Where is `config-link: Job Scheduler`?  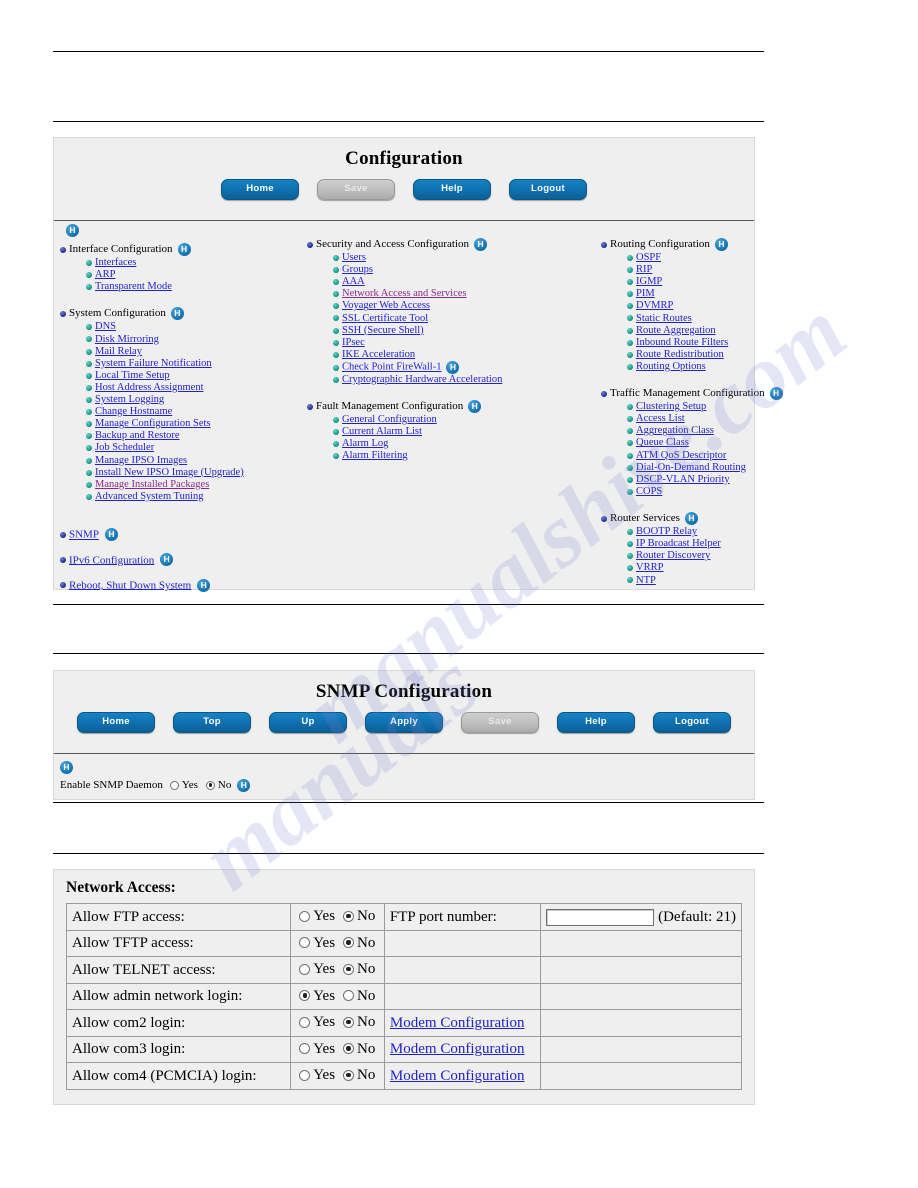
config-link: Job Scheduler is located at coordinates (124, 447).